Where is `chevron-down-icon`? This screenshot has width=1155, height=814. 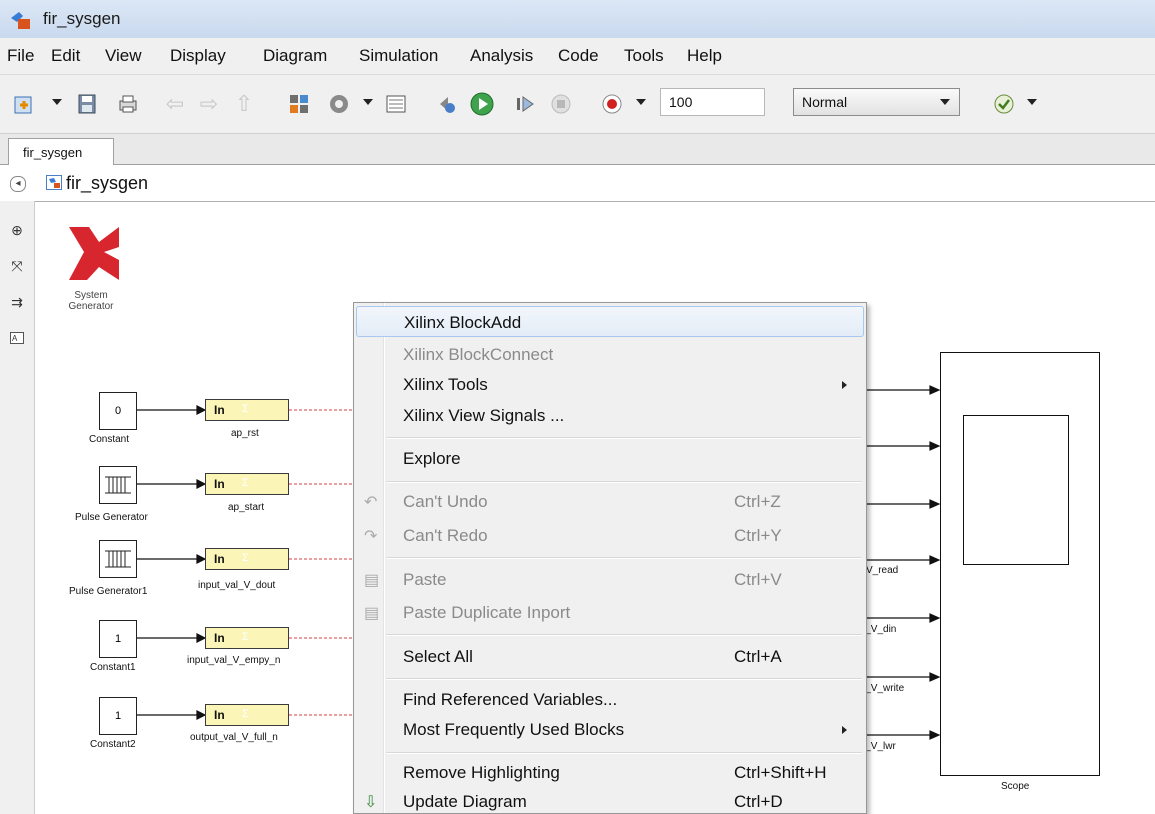
chevron-down-icon is located at coordinates (945, 102).